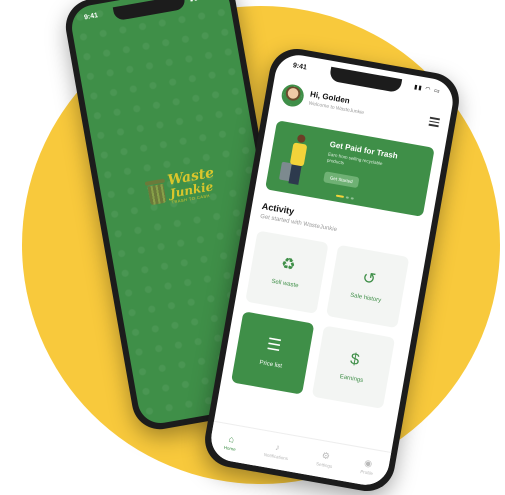 This screenshot has height=495, width=505. What do you see at coordinates (296, 162) in the screenshot?
I see `person-with-bin-illustration` at bounding box center [296, 162].